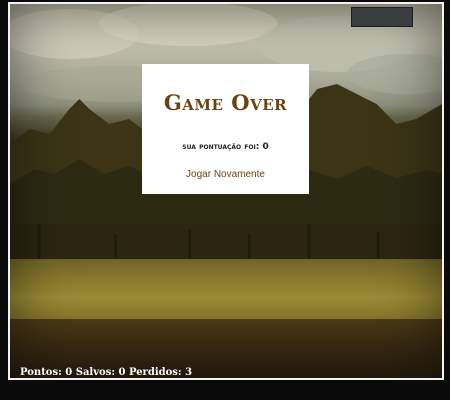  Describe the element at coordinates (225, 147) in the screenshot. I see `final-score-text: sua pontuação foi: 0` at that location.